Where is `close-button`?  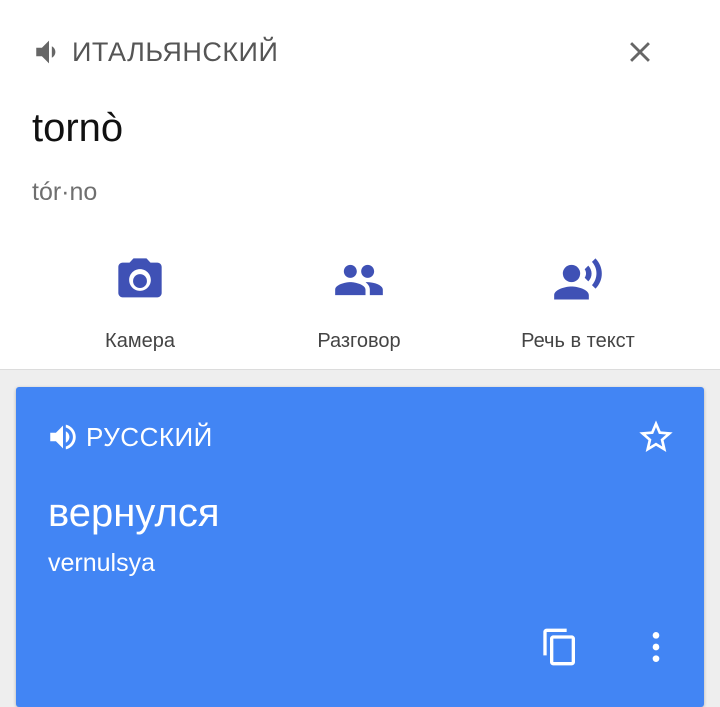 close-button is located at coordinates (640, 52).